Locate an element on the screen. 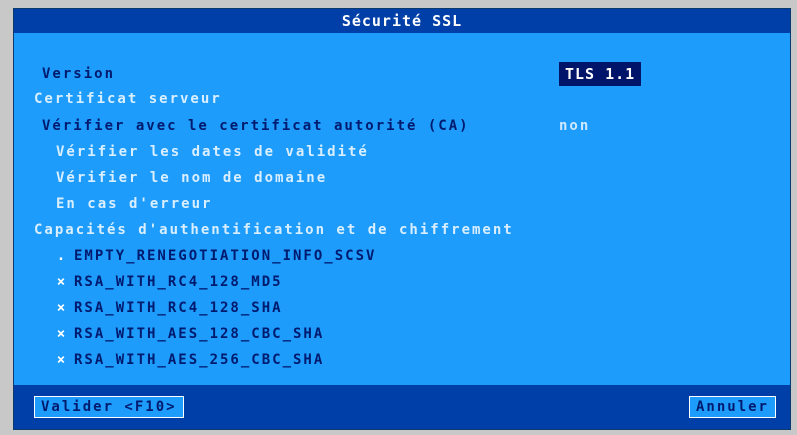 The height and width of the screenshot is (435, 797). cipher-item: × RSA_WITH_RC4_128_SHA is located at coordinates (166, 308).